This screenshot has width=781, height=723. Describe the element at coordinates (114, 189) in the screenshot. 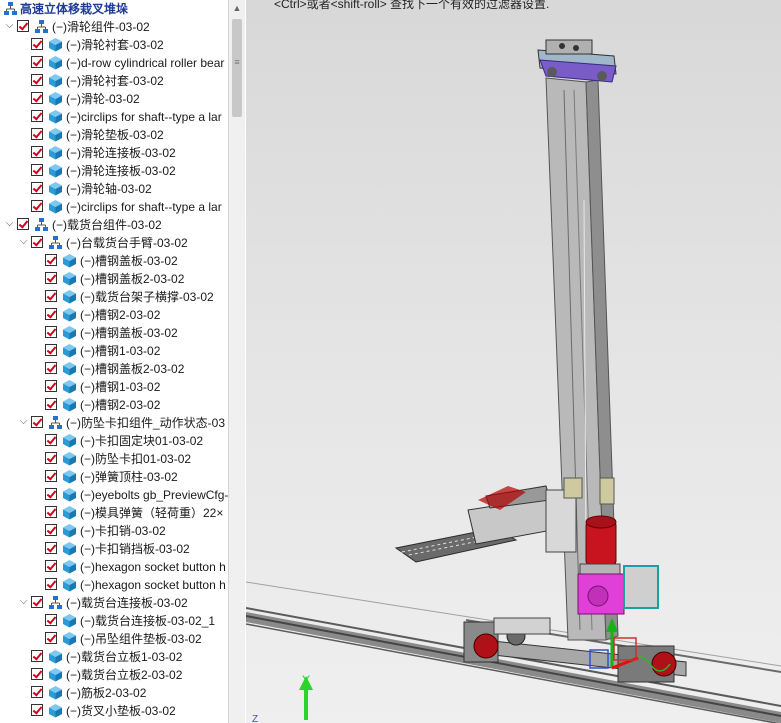

I see `tree-part-item: (−)滑轮轴-03-02` at that location.